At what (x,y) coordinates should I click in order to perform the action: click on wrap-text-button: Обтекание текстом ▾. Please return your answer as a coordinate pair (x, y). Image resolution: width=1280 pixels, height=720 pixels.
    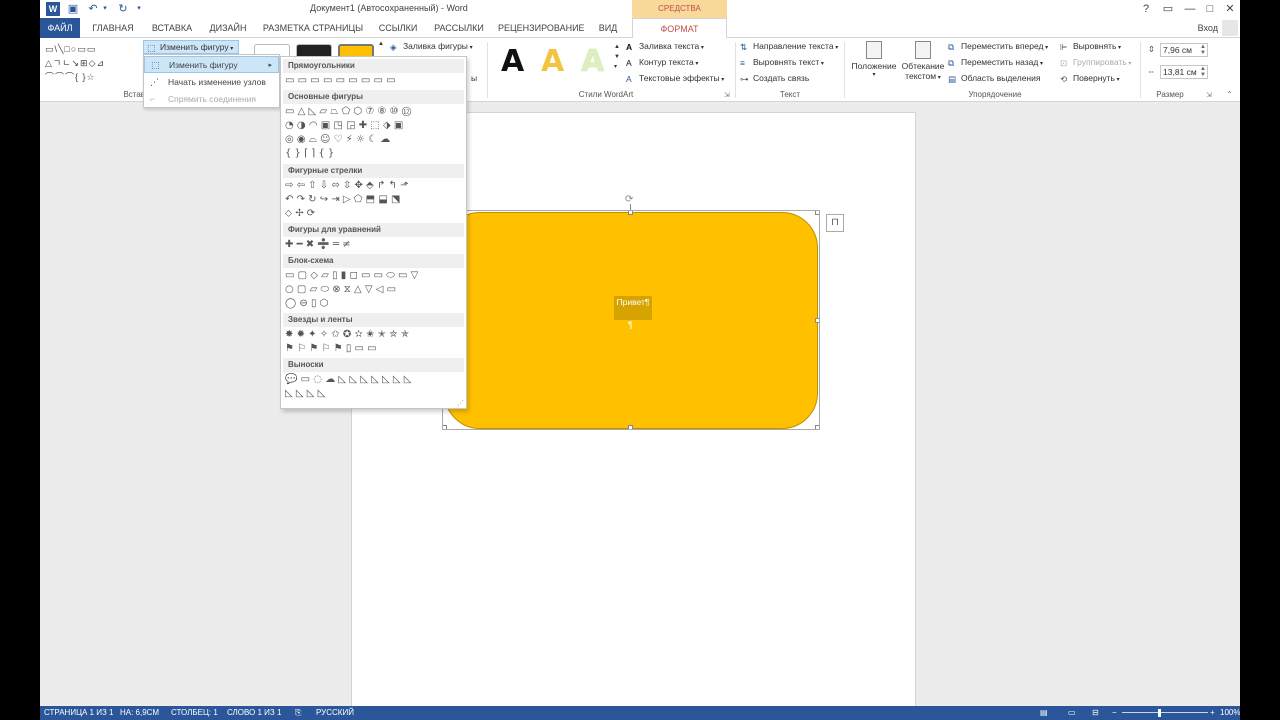
    Looking at the image, I should click on (923, 61).